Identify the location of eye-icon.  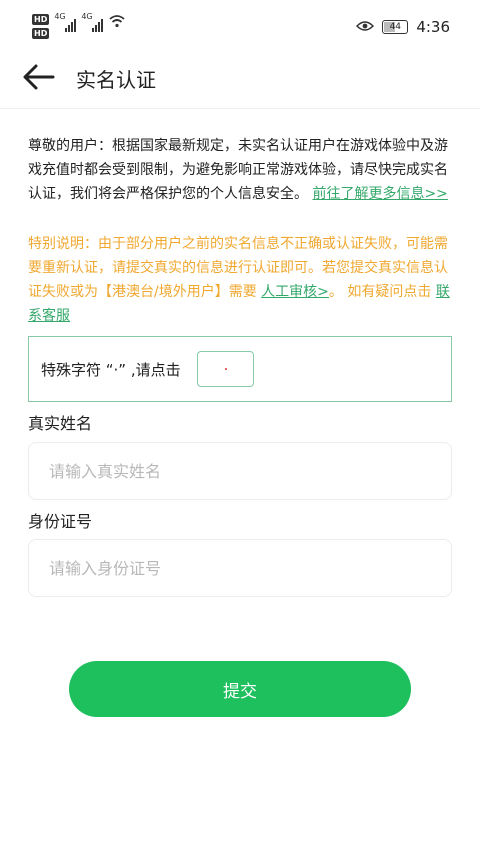
(365, 27).